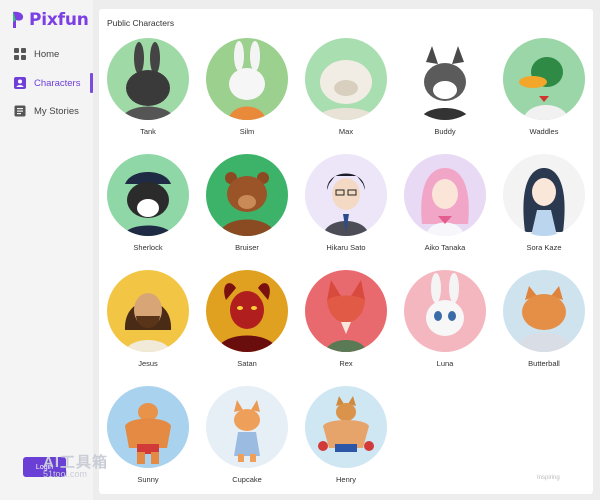 The image size is (600, 500). I want to click on character-name: Sherlock, so click(148, 247).